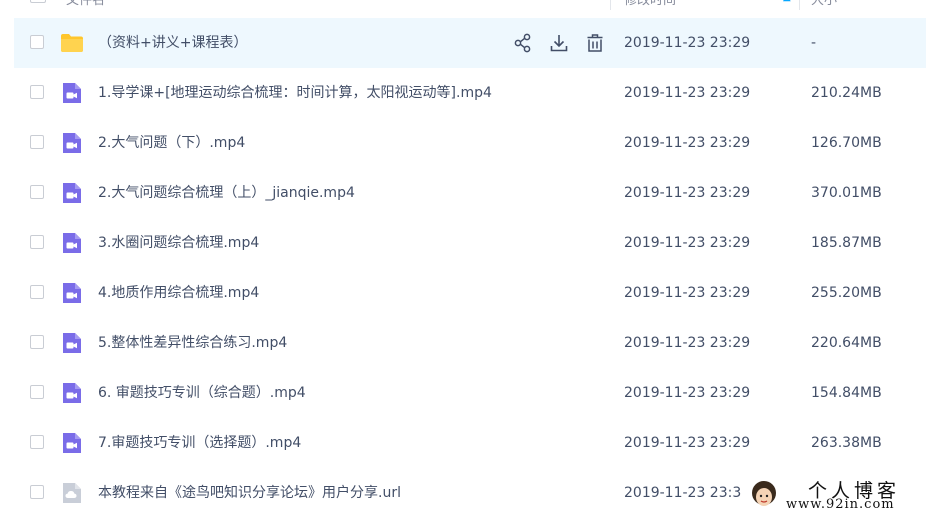  What do you see at coordinates (824, 9) in the screenshot?
I see `size-column-header: 大小` at bounding box center [824, 9].